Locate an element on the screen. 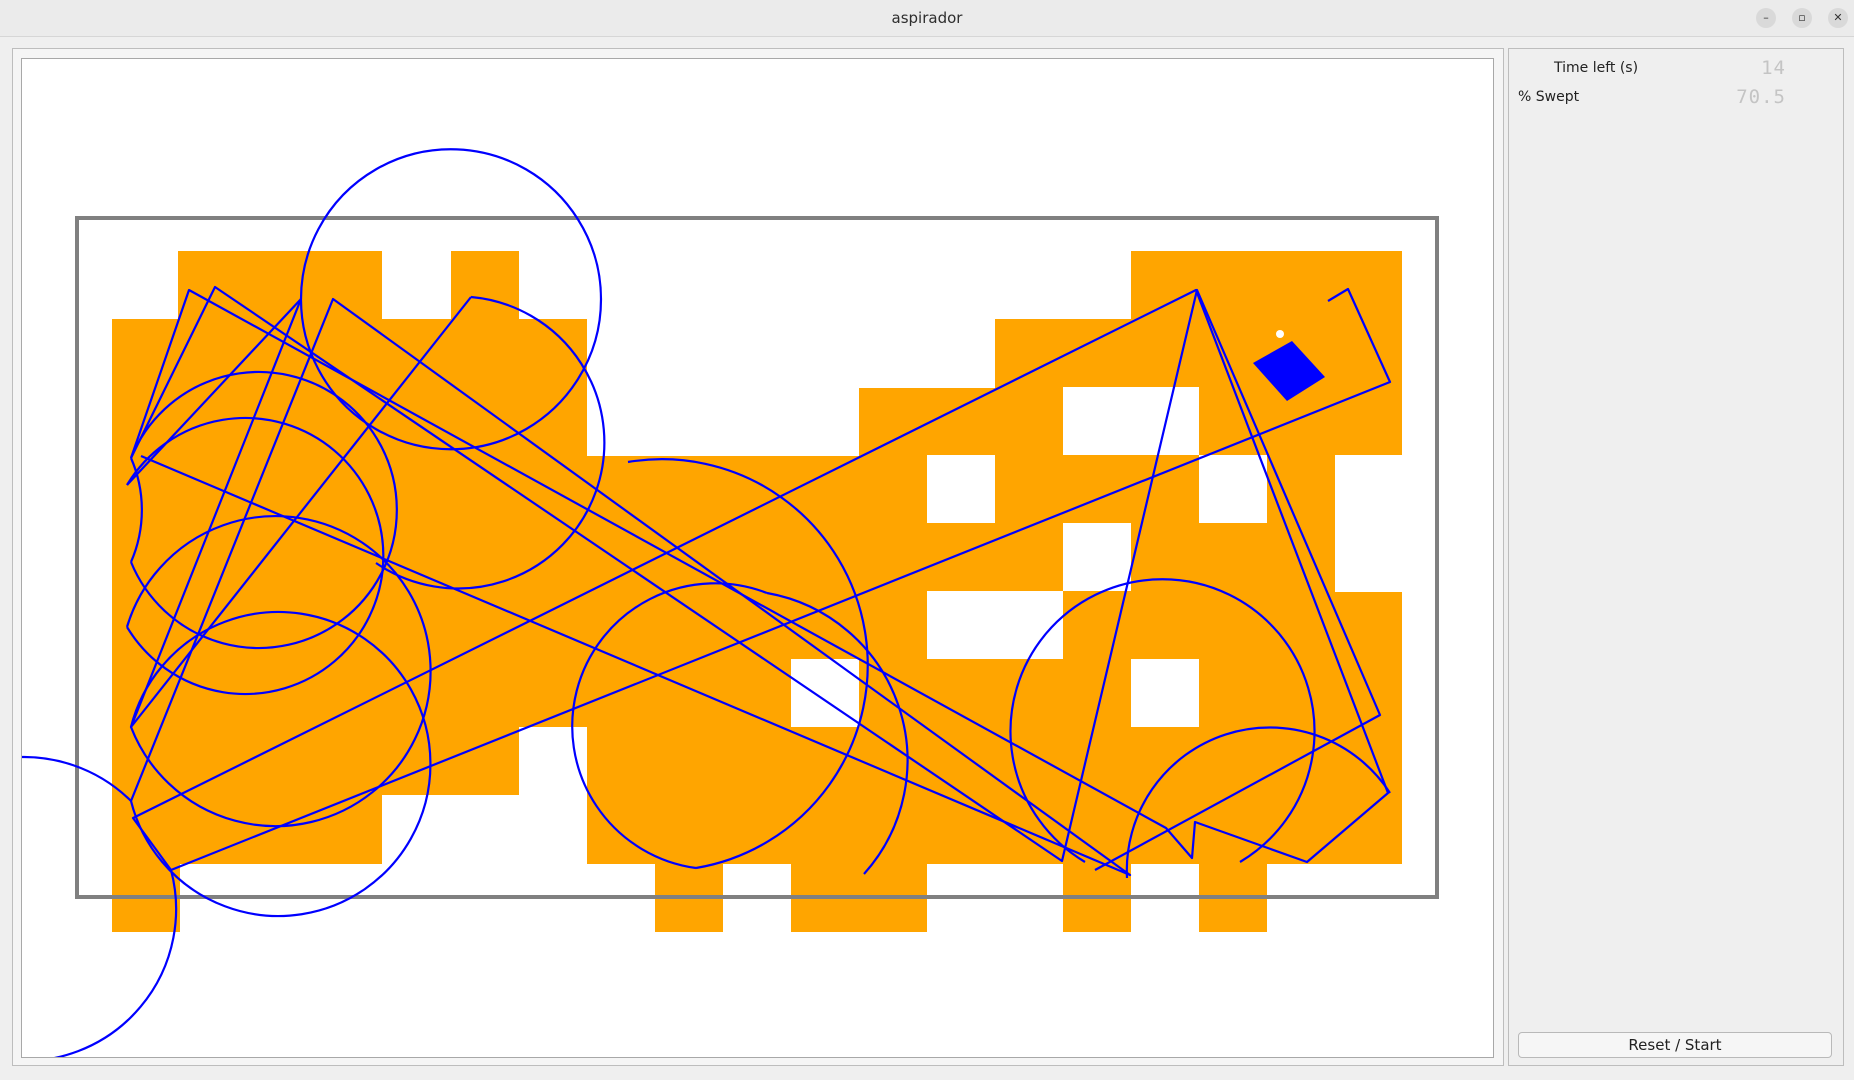 The height and width of the screenshot is (1080, 1854). close-button: ✕ is located at coordinates (1838, 18).